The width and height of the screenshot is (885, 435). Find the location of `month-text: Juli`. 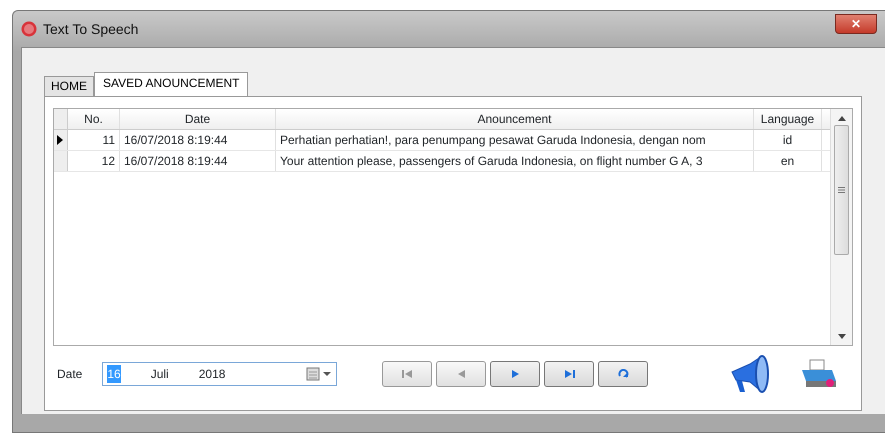

month-text: Juli is located at coordinates (159, 374).